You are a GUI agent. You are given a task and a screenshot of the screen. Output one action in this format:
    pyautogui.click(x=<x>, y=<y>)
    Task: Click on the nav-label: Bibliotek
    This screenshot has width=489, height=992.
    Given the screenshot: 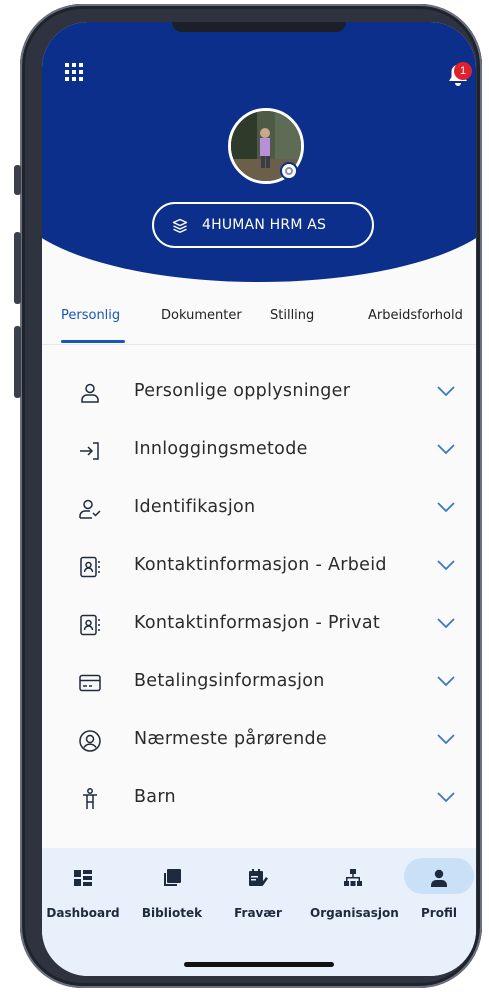 What is the action you would take?
    pyautogui.click(x=172, y=913)
    